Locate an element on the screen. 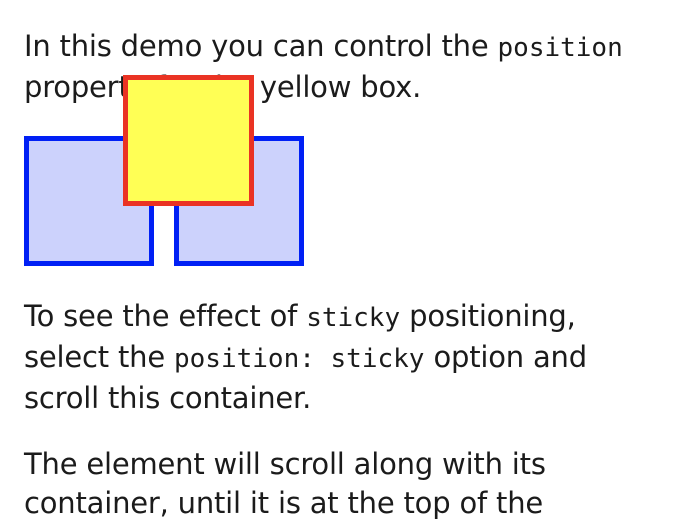 This screenshot has height=520, width=692. sticky-hint-text-1: To see the effect of is located at coordinates (165, 316).